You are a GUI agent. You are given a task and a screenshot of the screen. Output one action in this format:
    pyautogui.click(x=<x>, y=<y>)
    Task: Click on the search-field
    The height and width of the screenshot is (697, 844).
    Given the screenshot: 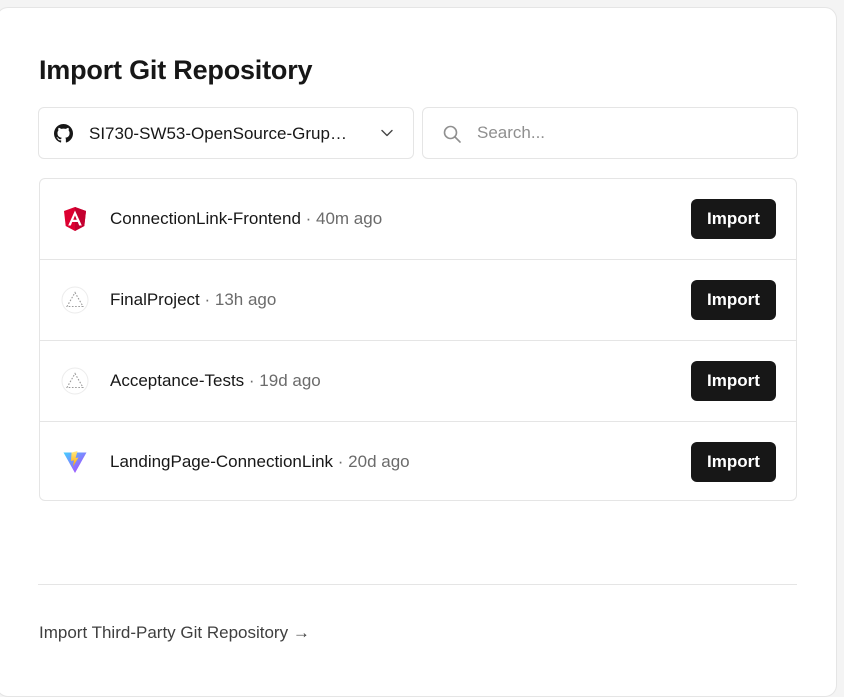 What is the action you would take?
    pyautogui.click(x=610, y=133)
    